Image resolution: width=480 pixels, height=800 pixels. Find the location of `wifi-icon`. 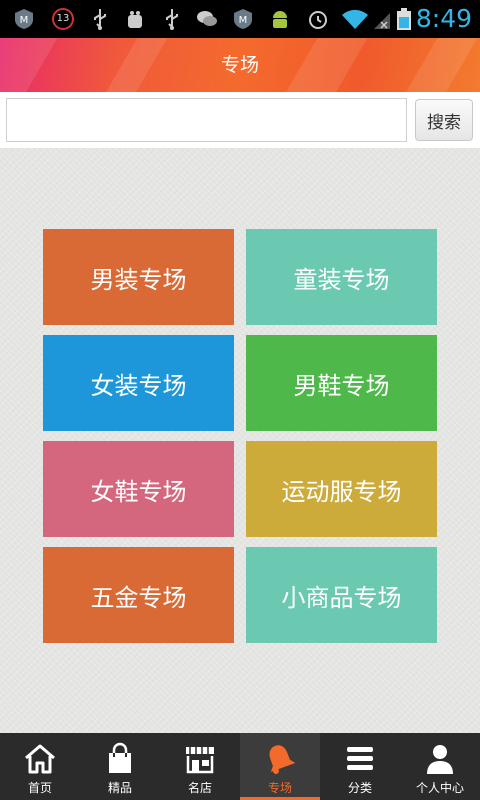

wifi-icon is located at coordinates (355, 19).